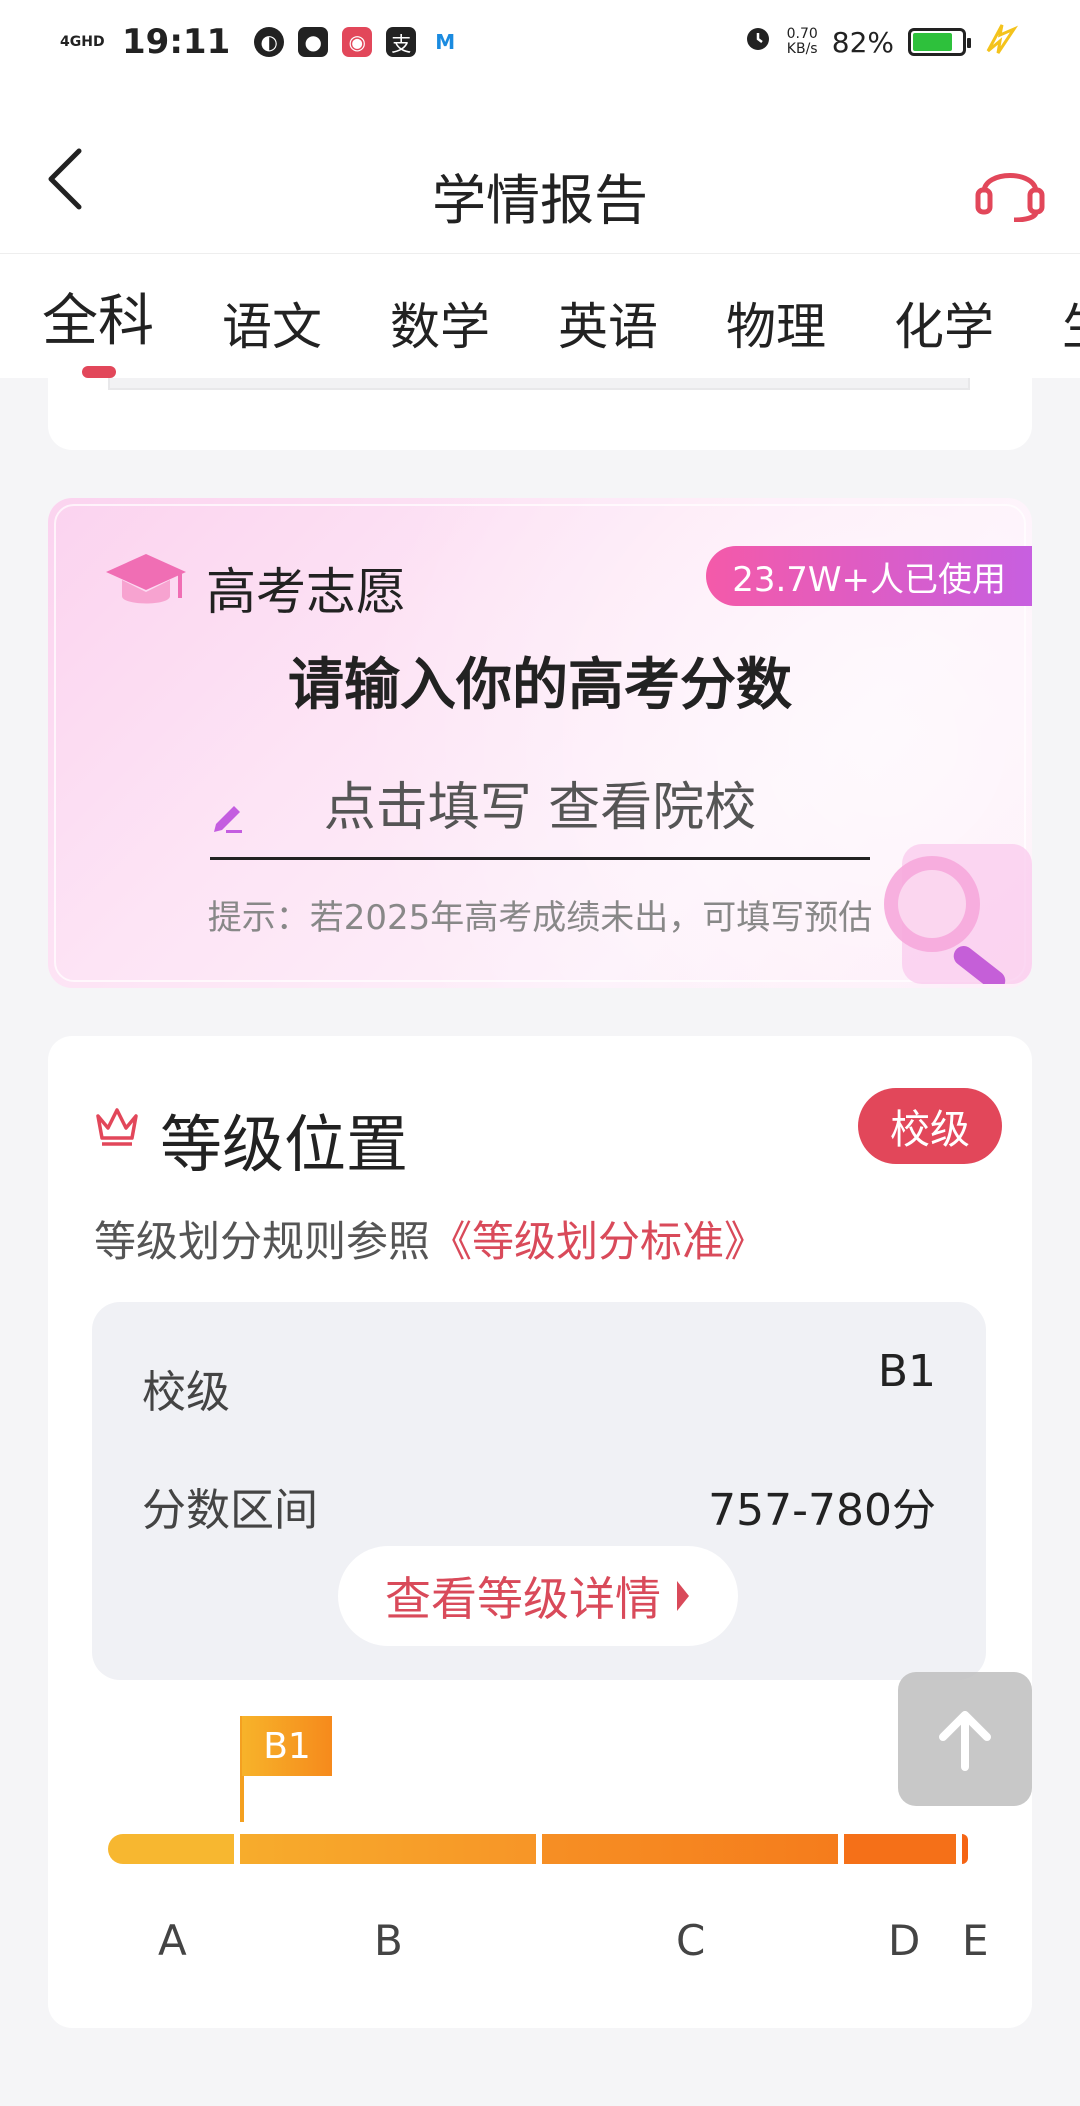 This screenshot has width=1080, height=2106. Describe the element at coordinates (939, 42) in the screenshot. I see `battery-icon` at that location.